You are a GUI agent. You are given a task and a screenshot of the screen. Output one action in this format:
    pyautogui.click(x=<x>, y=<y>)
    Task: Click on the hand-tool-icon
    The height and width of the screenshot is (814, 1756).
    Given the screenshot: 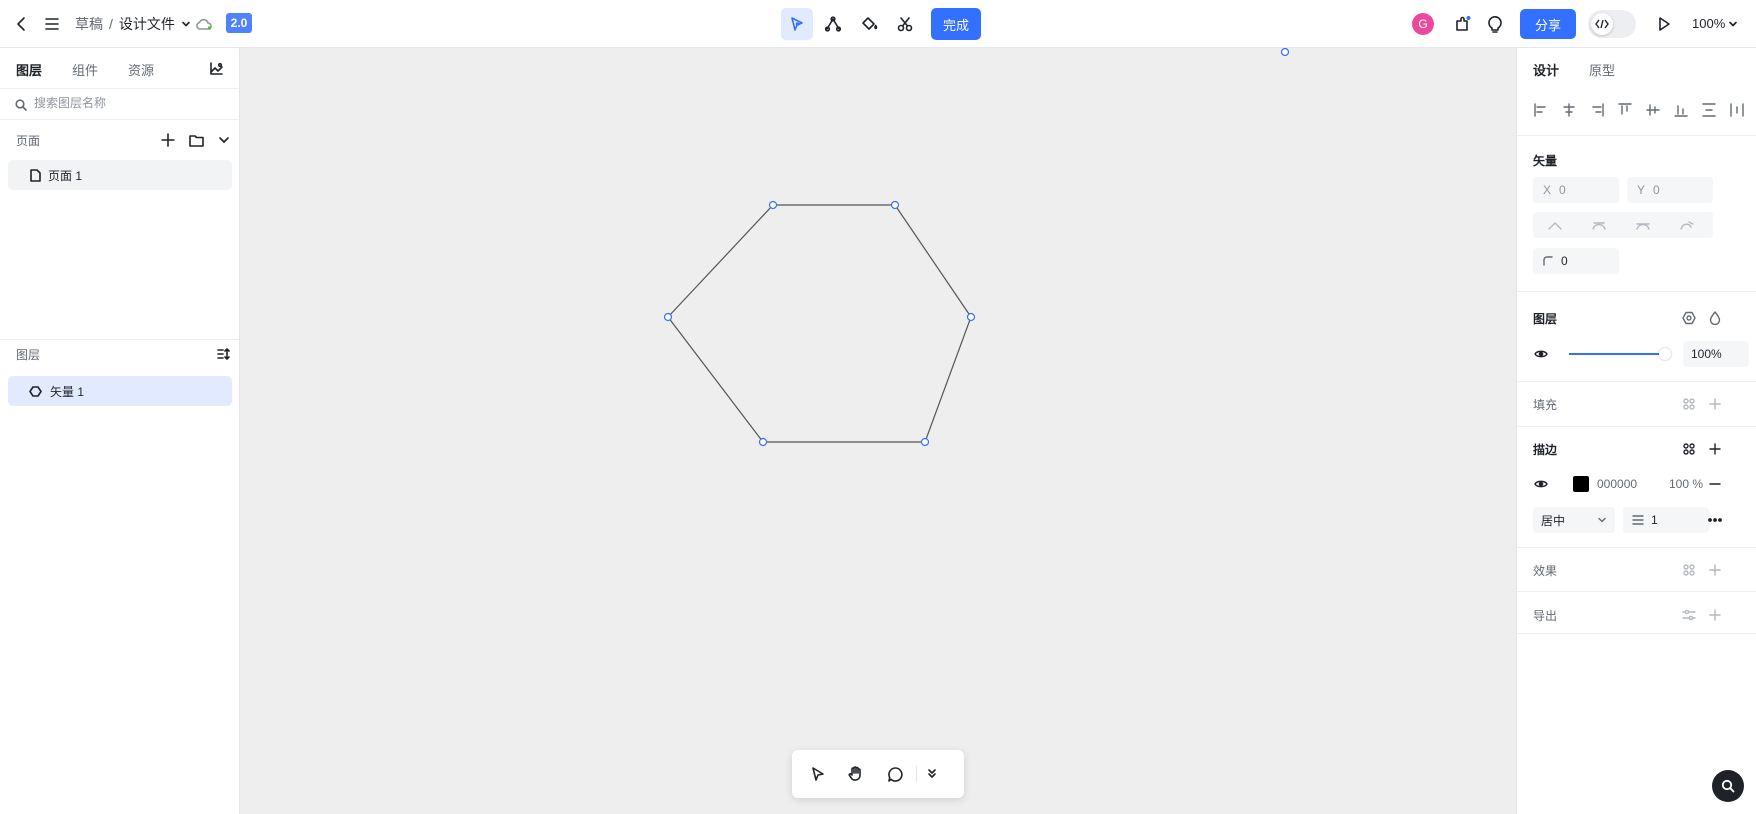 What is the action you would take?
    pyautogui.click(x=856, y=774)
    